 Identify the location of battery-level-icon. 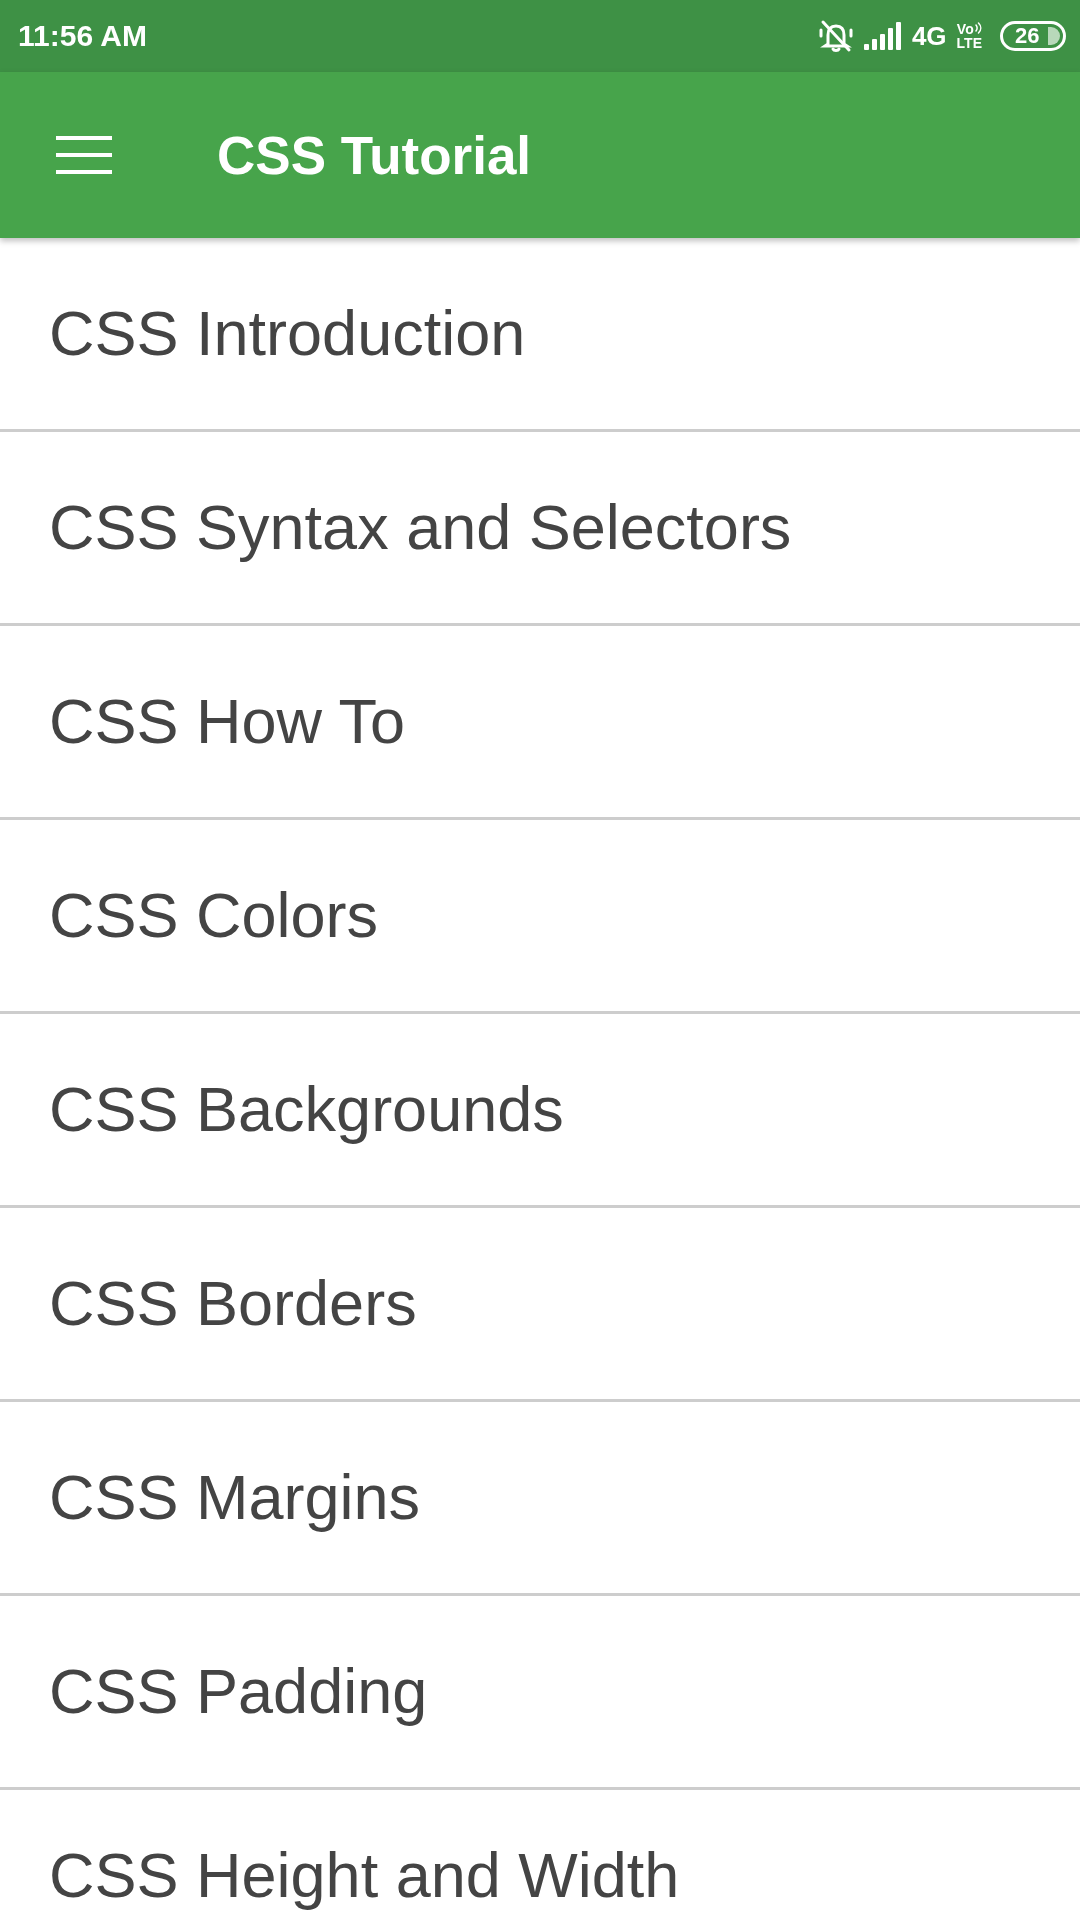
(1054, 36).